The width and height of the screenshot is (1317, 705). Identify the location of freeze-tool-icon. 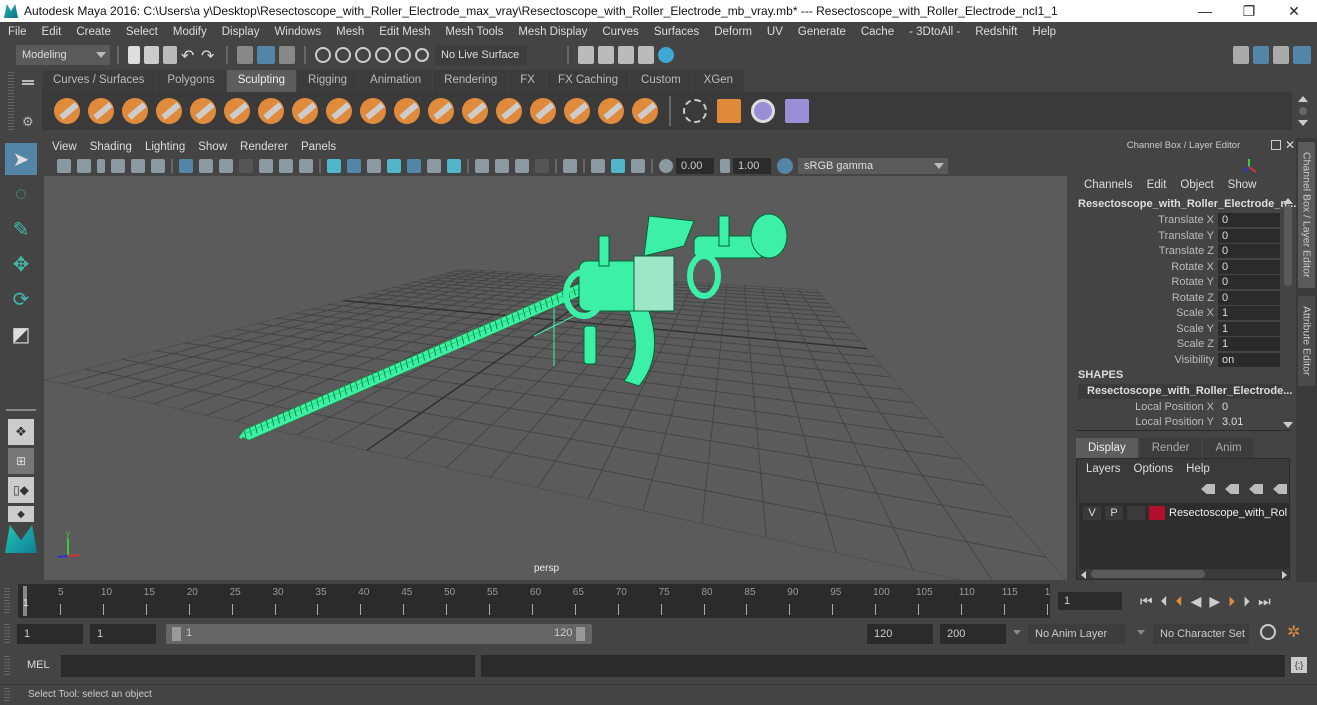
(645, 111).